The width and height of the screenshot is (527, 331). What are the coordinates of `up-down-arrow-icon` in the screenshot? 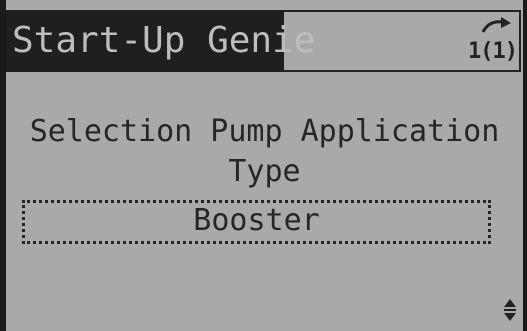 It's located at (510, 310).